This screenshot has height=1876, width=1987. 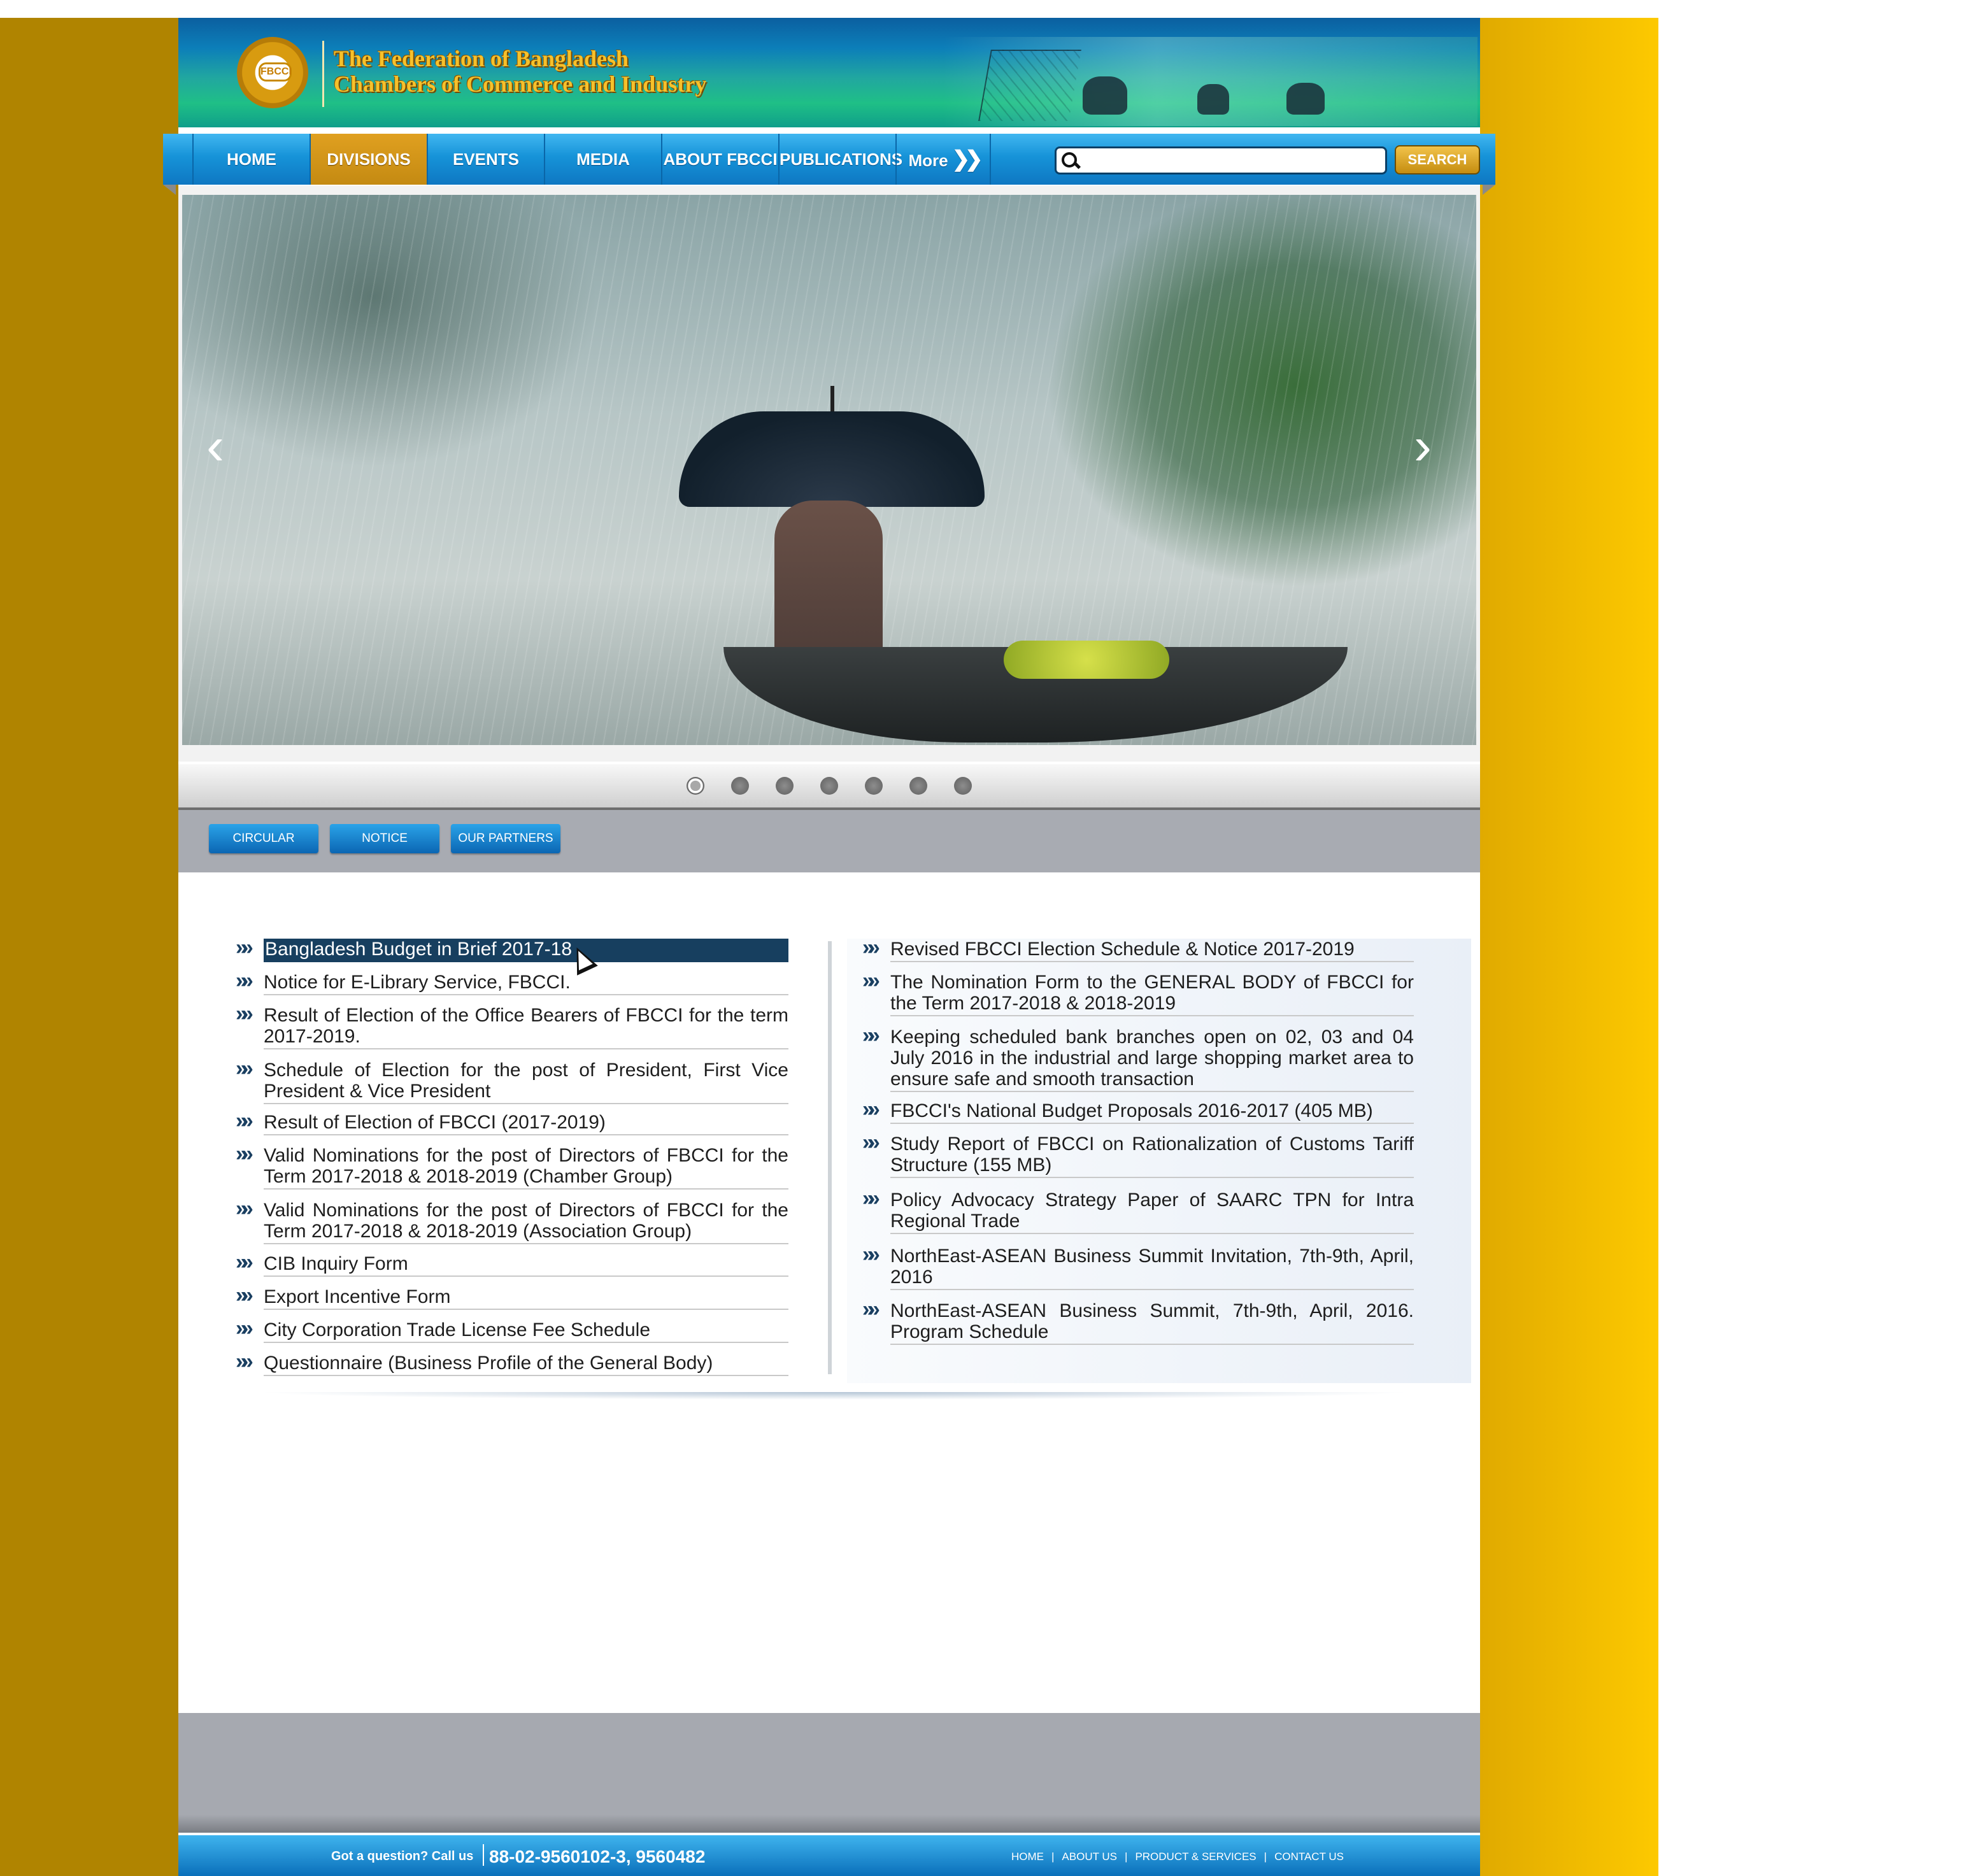 What do you see at coordinates (967, 159) in the screenshot?
I see `double-chevron-right-icon: ❯❯` at bounding box center [967, 159].